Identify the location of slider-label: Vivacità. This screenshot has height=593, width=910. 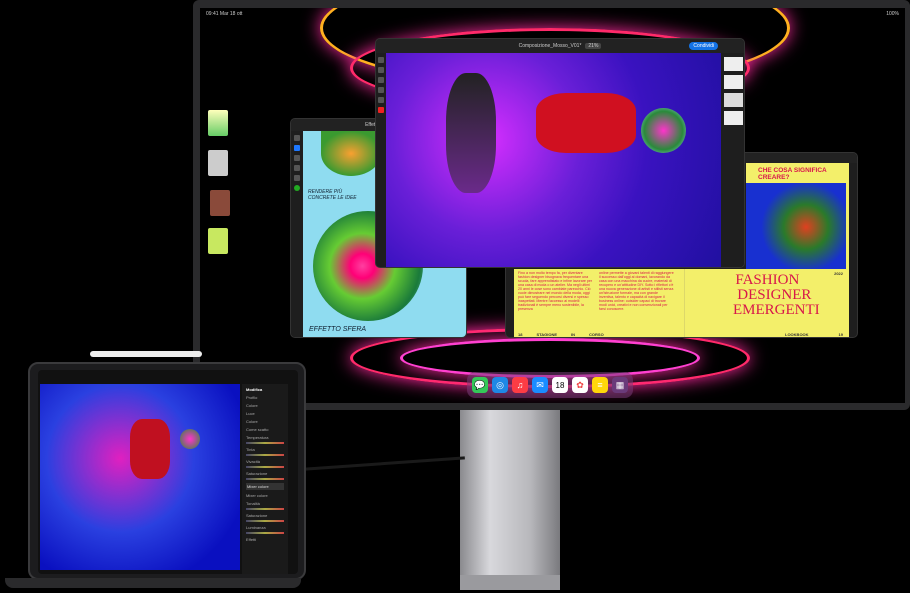
(253, 461).